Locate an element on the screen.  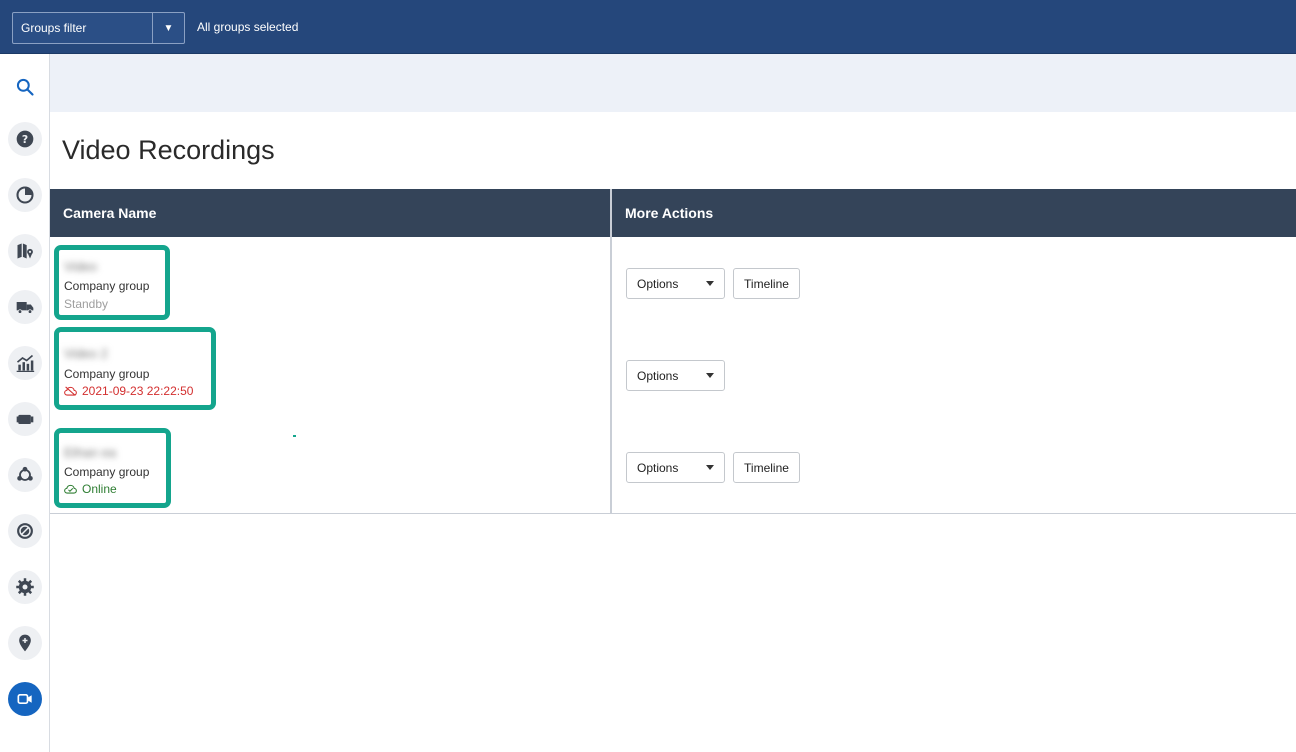
camera-status: Standby is located at coordinates (86, 304).